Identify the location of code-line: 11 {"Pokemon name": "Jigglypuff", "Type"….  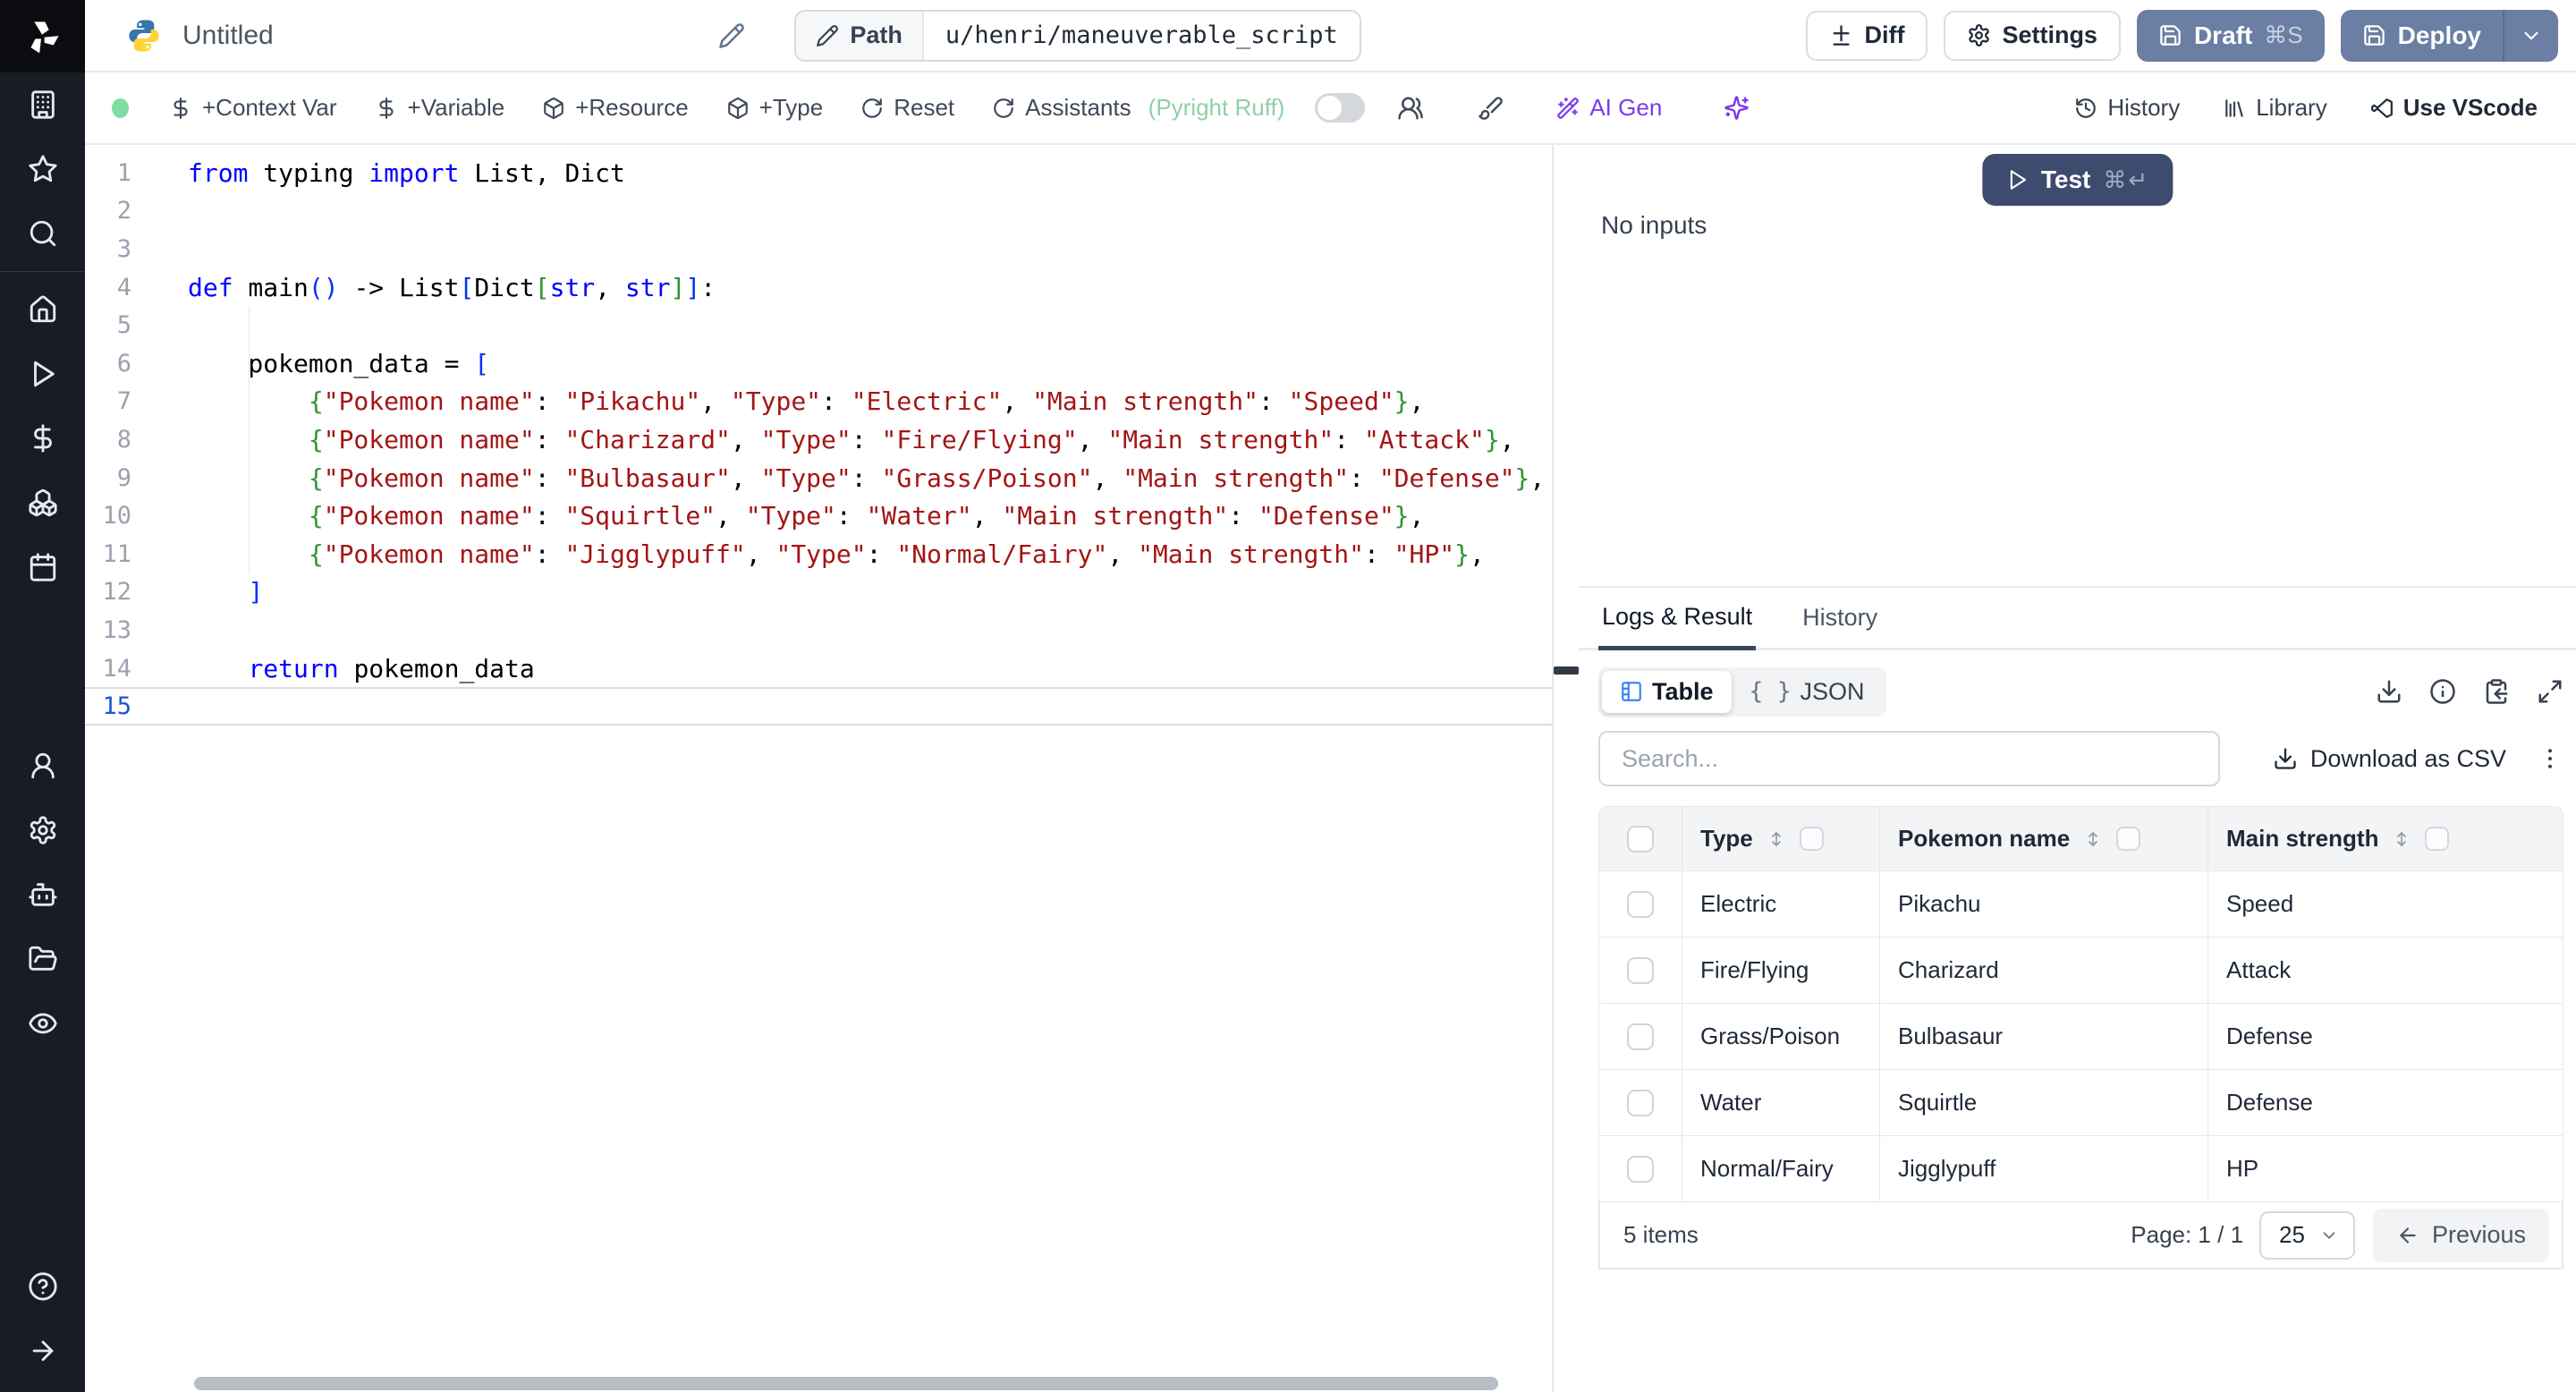
(818, 554).